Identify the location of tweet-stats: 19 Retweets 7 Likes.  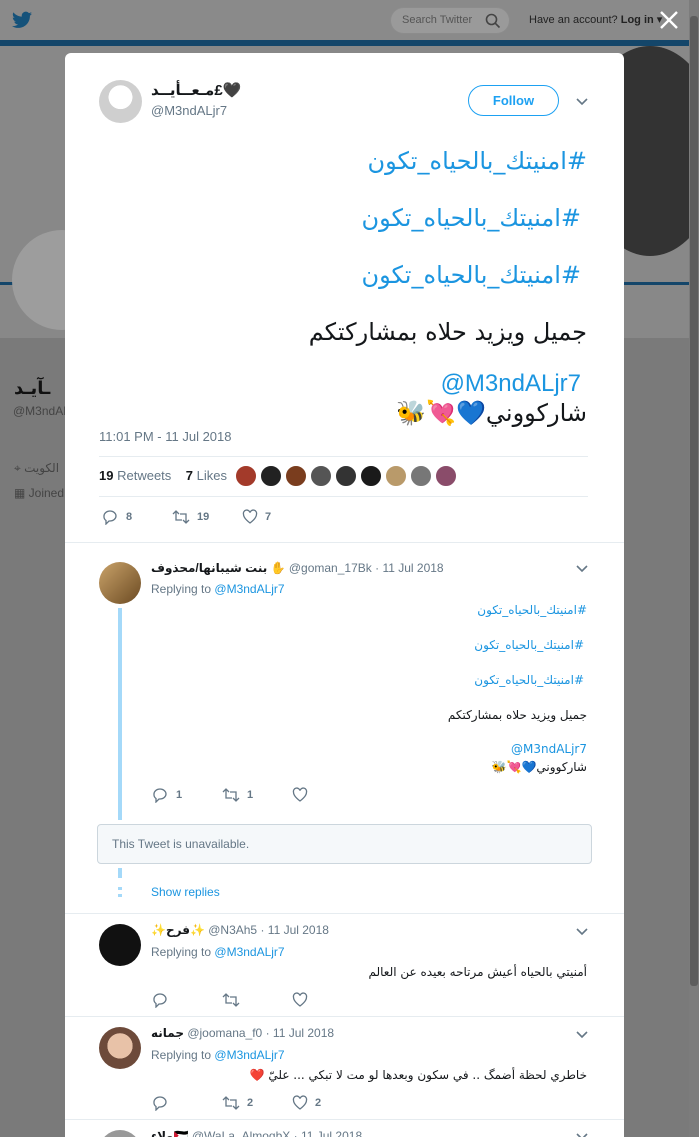
(163, 475).